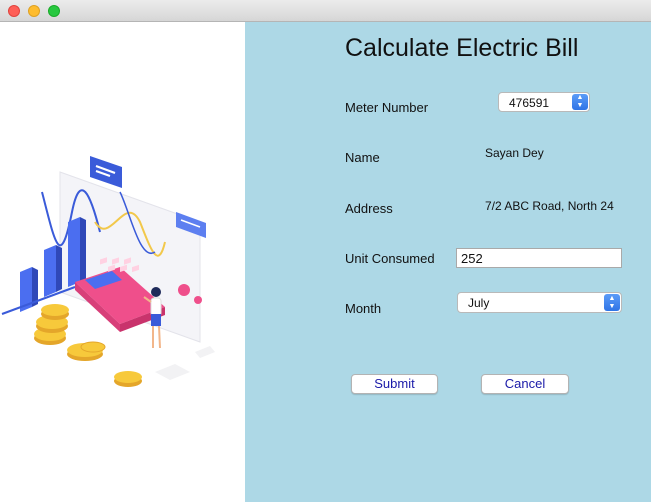 The width and height of the screenshot is (651, 502). Describe the element at coordinates (362, 157) in the screenshot. I see `name-label: Name` at that location.